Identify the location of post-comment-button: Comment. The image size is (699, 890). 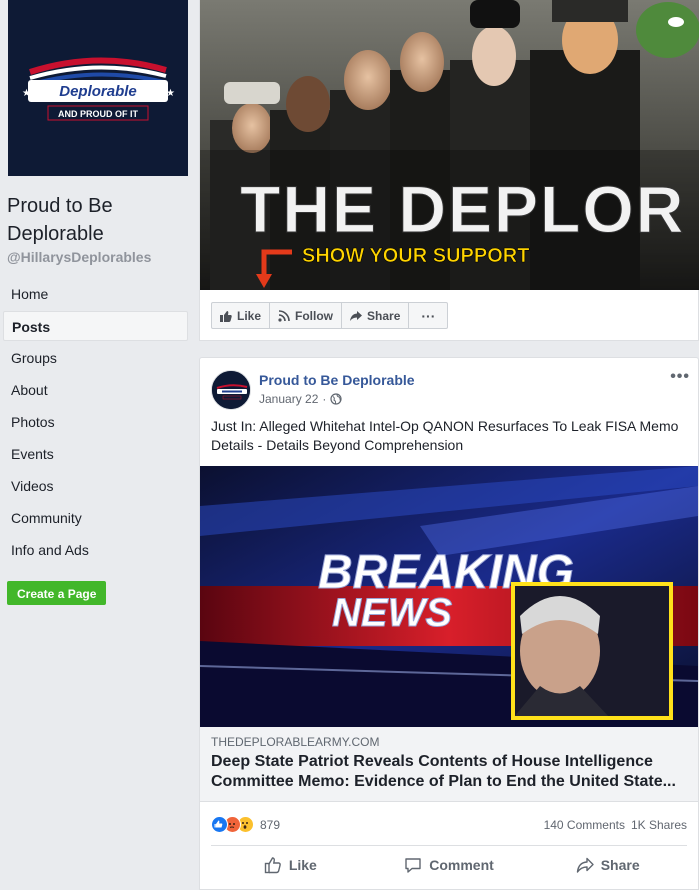
(449, 865).